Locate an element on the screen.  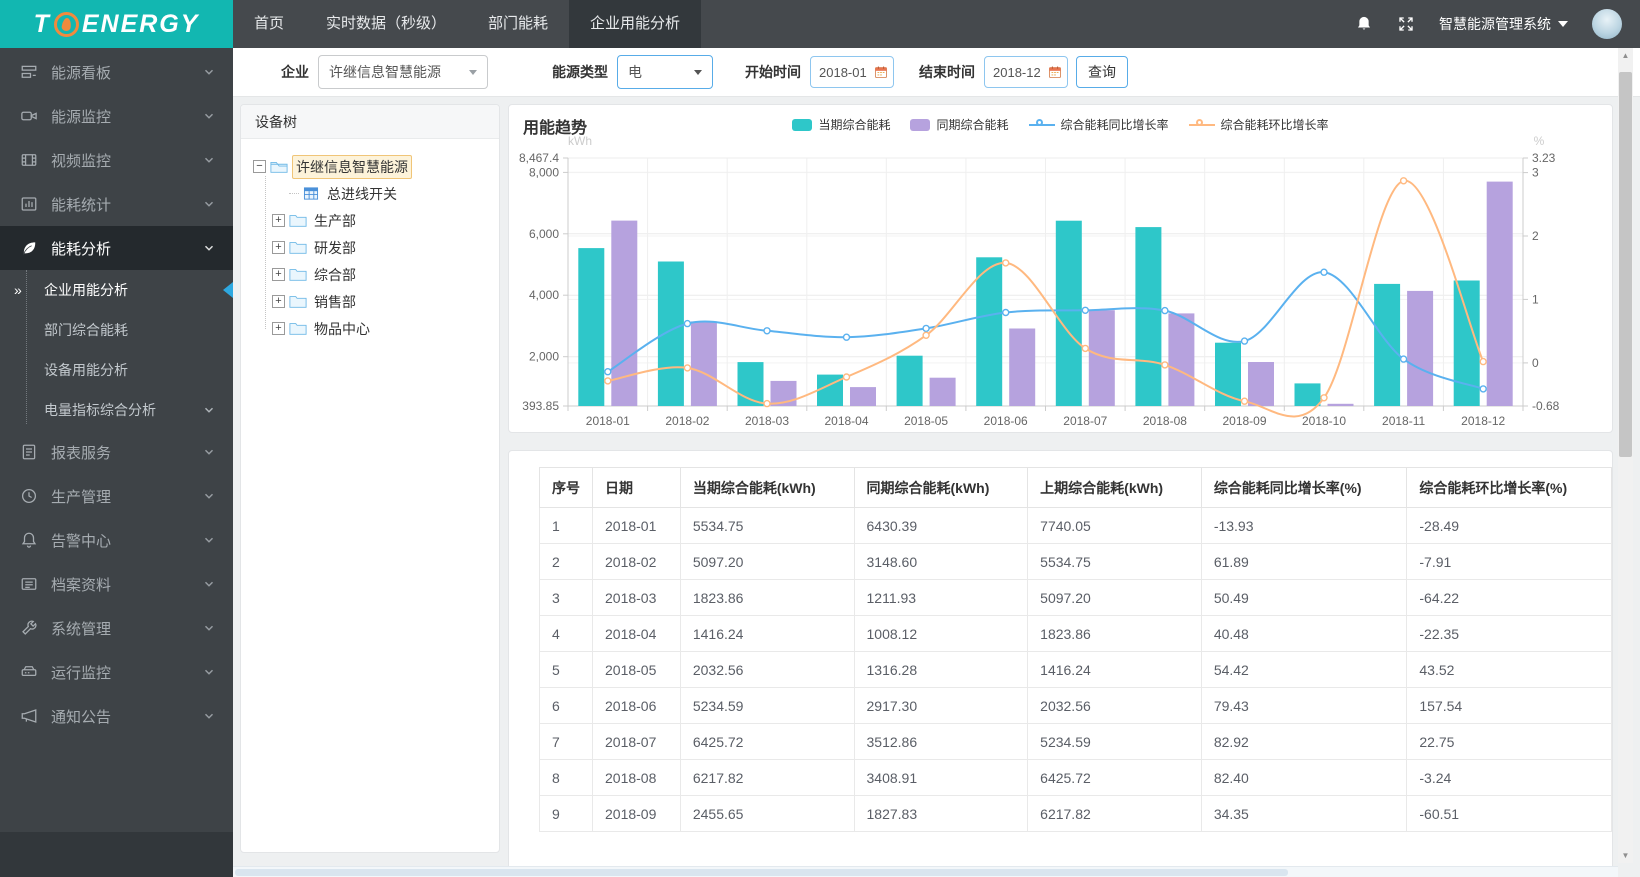
table-cell: 5097.20 is located at coordinates (1114, 597).